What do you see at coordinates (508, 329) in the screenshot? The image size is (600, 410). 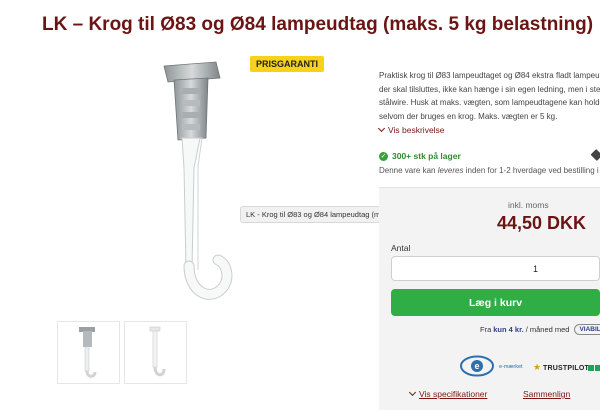 I see `financing-amount: kun 4 kr.` at bounding box center [508, 329].